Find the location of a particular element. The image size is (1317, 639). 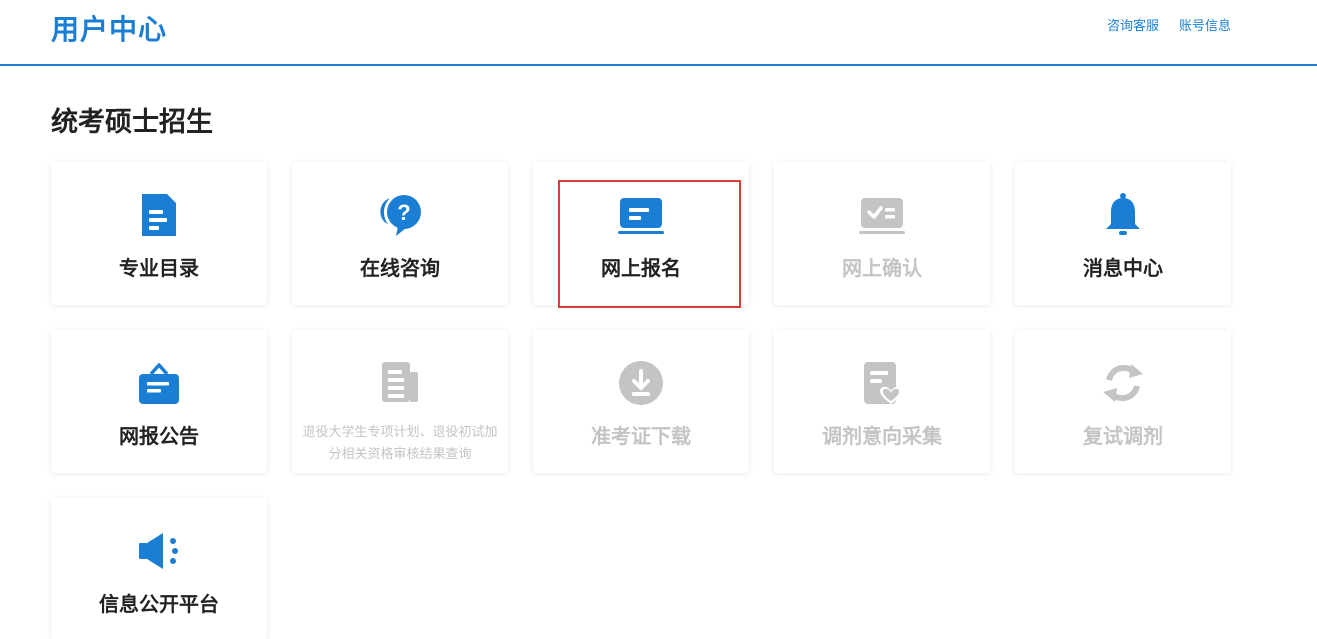

card-online-confirm: 网上确认 is located at coordinates (882, 233).